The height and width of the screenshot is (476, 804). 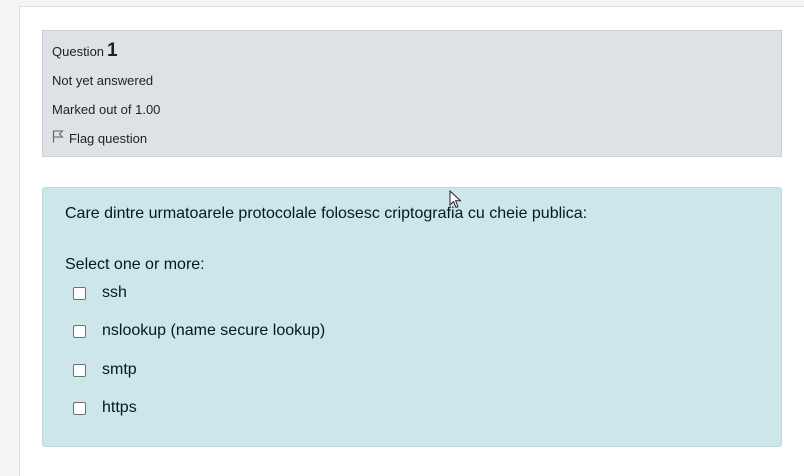 I want to click on flag-icon, so click(x=60, y=138).